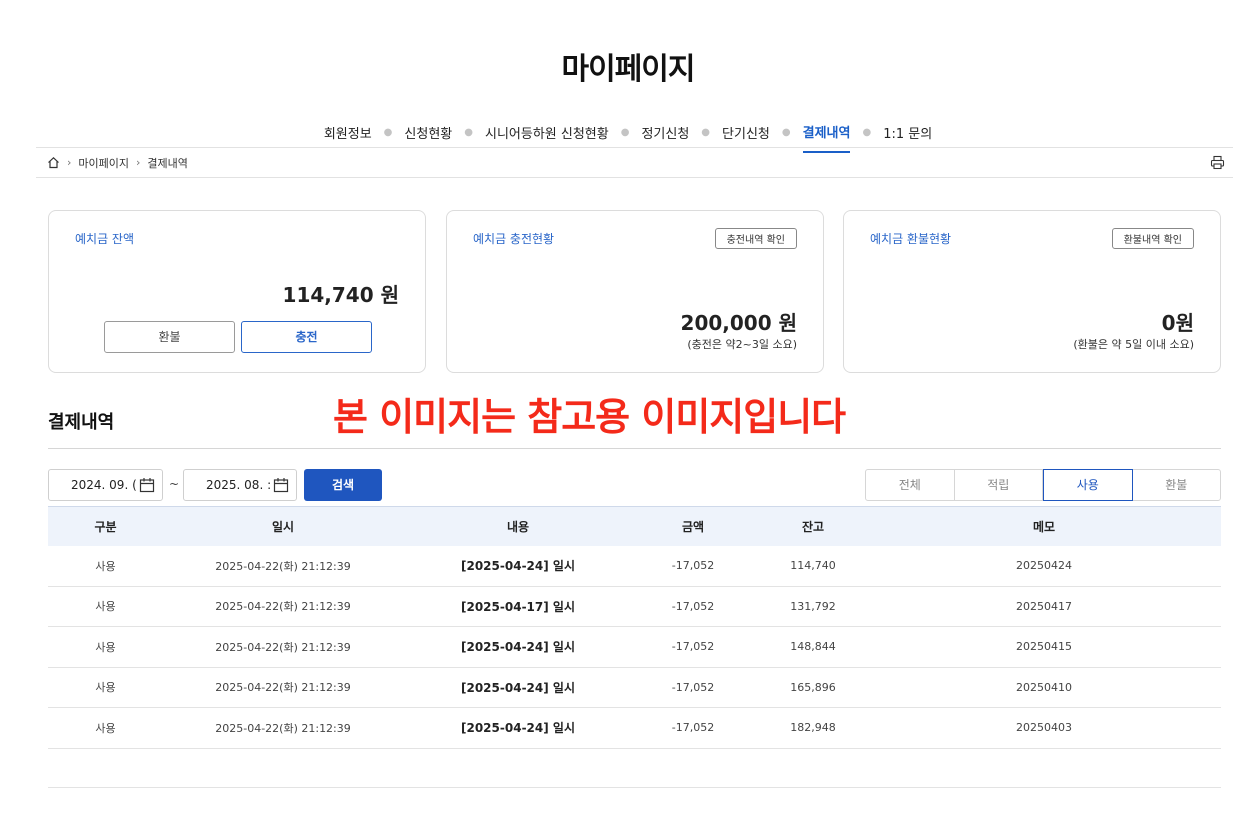 The width and height of the screenshot is (1256, 836). I want to click on start-date-input: 2024. 09. (, so click(105, 485).